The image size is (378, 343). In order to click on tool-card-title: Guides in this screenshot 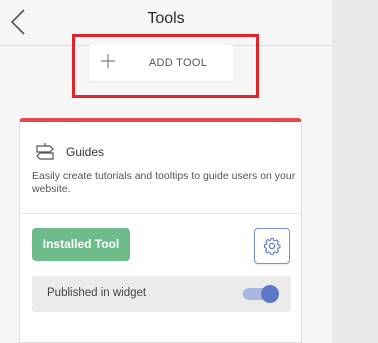, I will do `click(85, 152)`.